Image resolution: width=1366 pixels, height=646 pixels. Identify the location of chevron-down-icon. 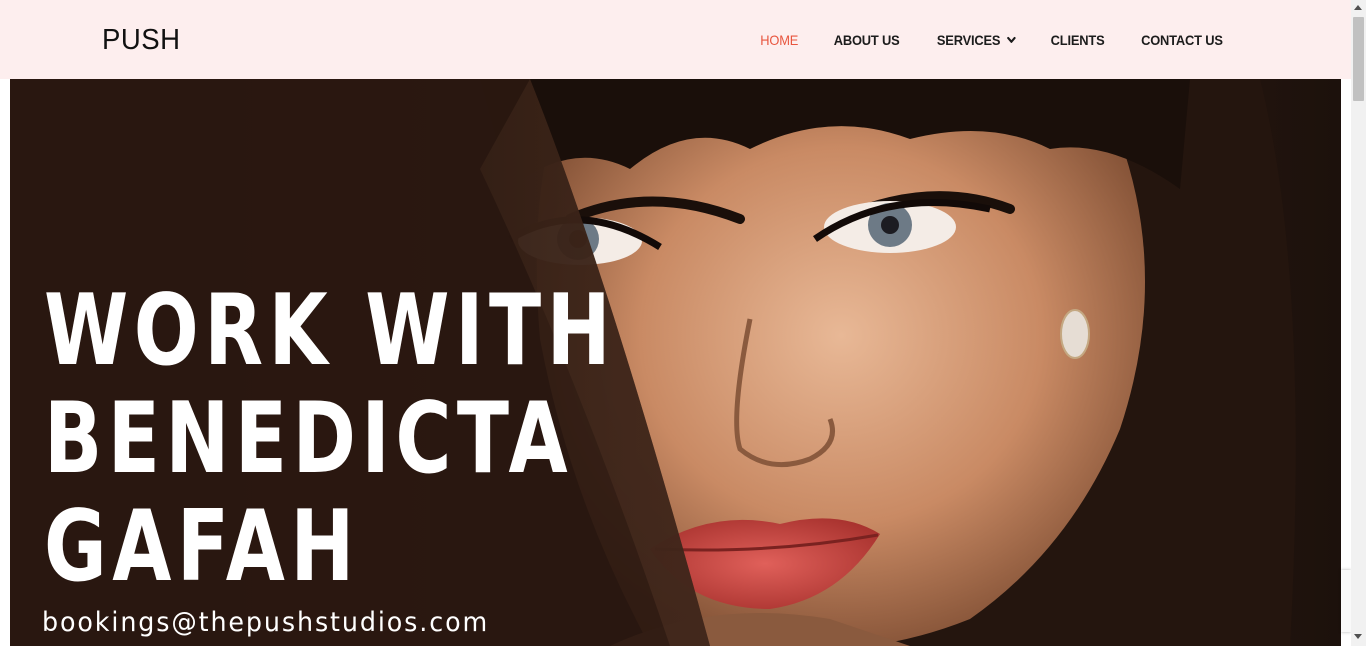
(1011, 39).